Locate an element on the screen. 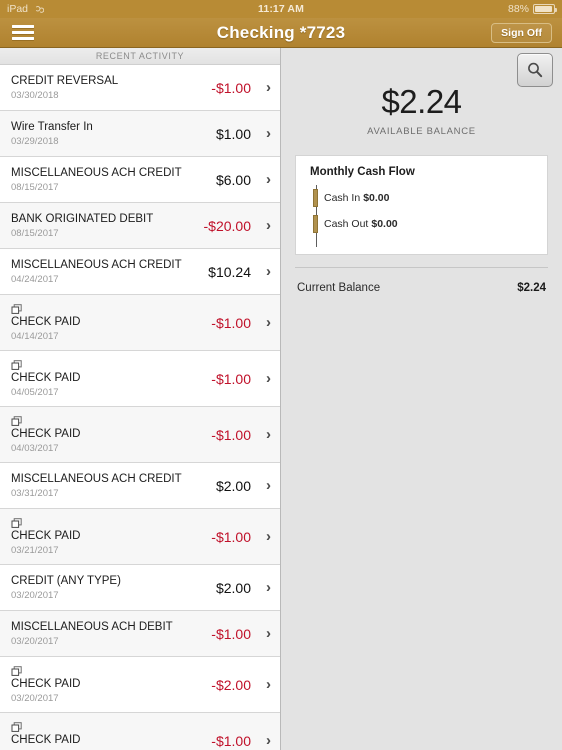  transaction-row: MISCELLANEOUS ACH CREDIT 08/15/2017 $6.00 › is located at coordinates (140, 180).